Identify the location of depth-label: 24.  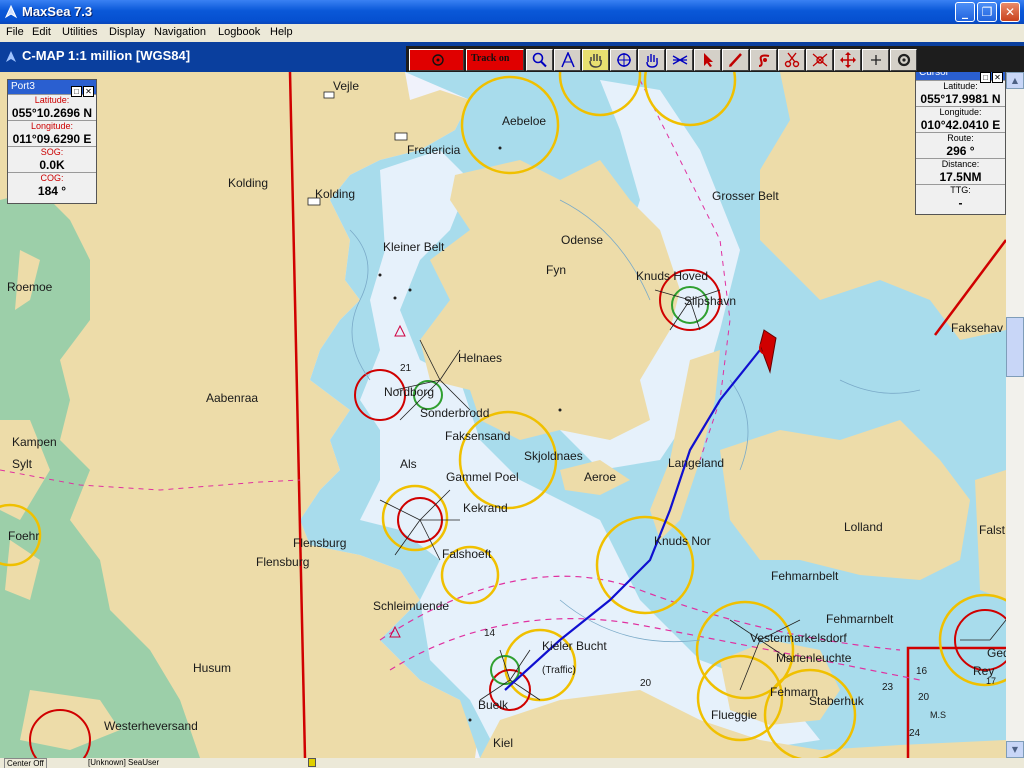
(915, 733).